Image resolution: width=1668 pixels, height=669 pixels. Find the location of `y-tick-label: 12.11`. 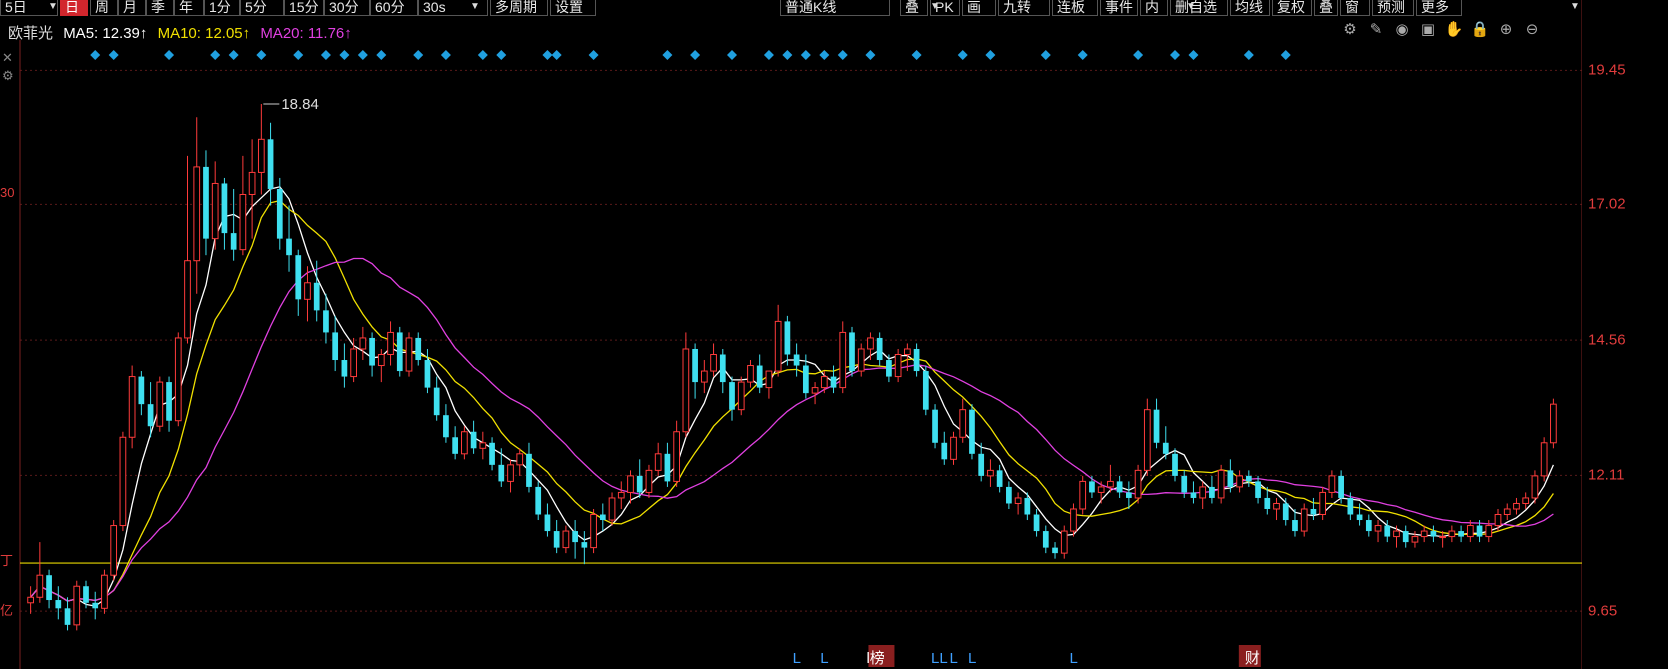

y-tick-label: 12.11 is located at coordinates (1606, 475).